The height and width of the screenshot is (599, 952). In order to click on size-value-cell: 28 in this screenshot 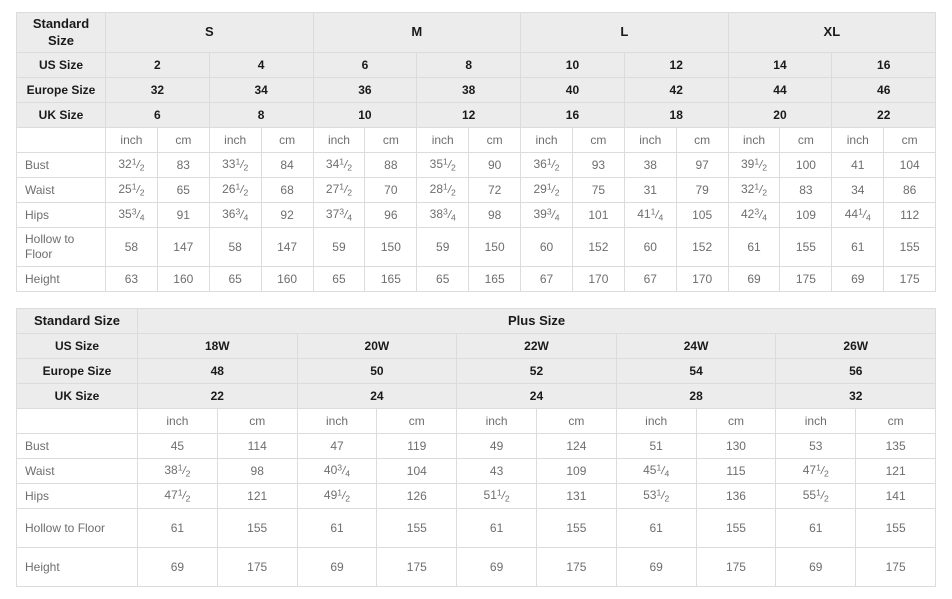, I will do `click(696, 396)`.